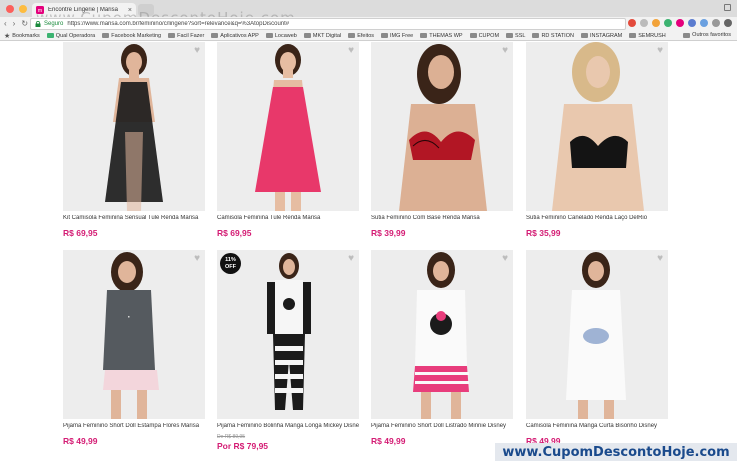 The width and height of the screenshot is (737, 461). What do you see at coordinates (288, 218) in the screenshot?
I see `product-name: Camisola Feminina Tule Renda Marisa` at bounding box center [288, 218].